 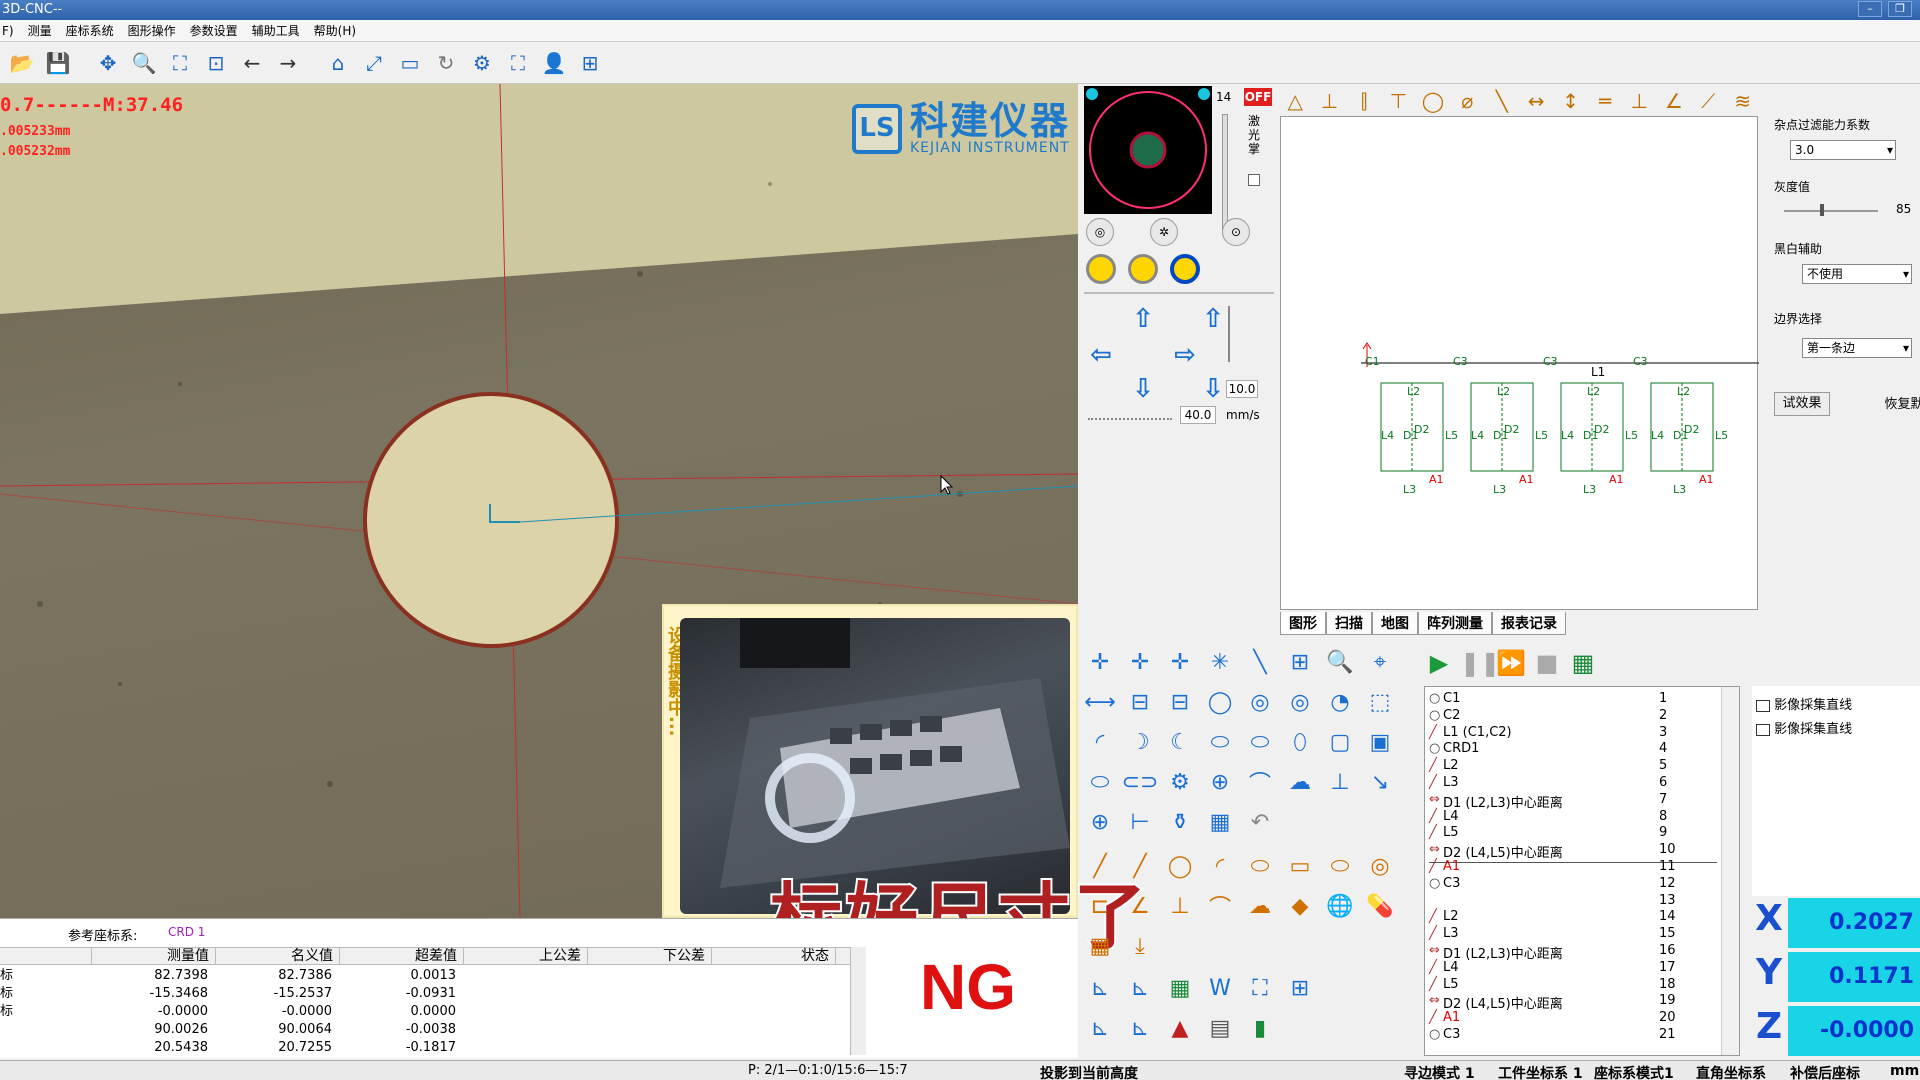 I want to click on height-draw-icon: ⊥, so click(x=1180, y=906).